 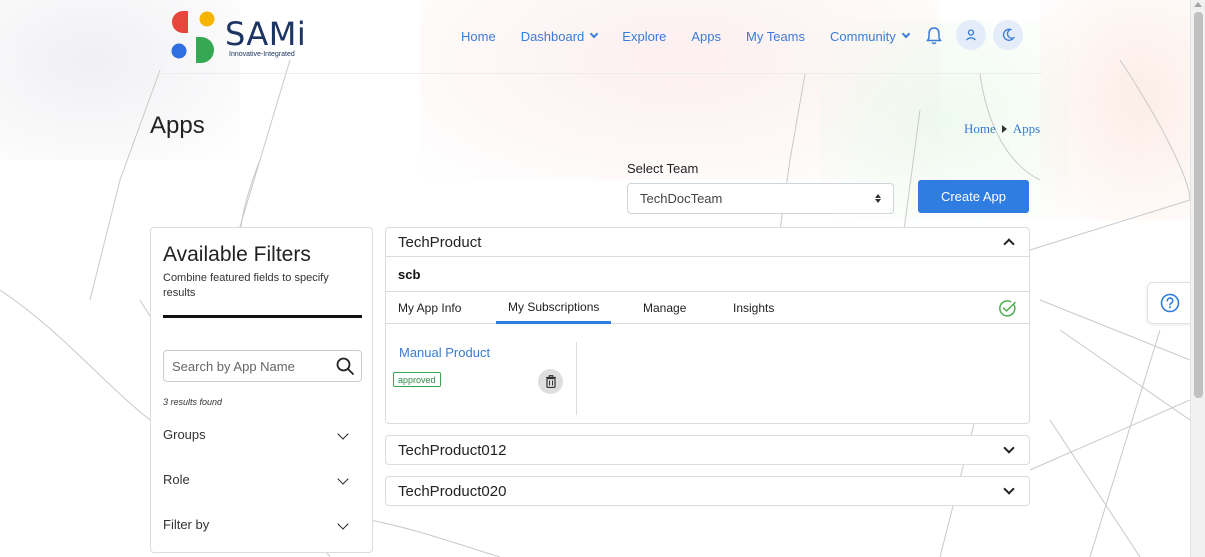 I want to click on status-badge: approved, so click(x=417, y=379).